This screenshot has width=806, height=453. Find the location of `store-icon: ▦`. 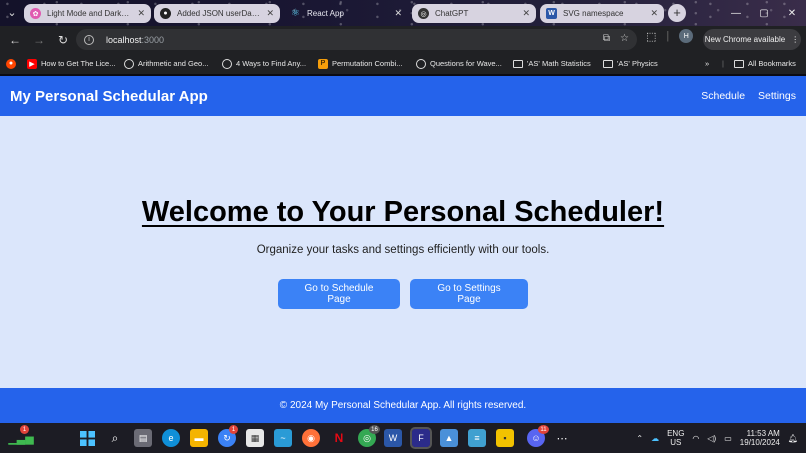

store-icon: ▦ is located at coordinates (255, 438).